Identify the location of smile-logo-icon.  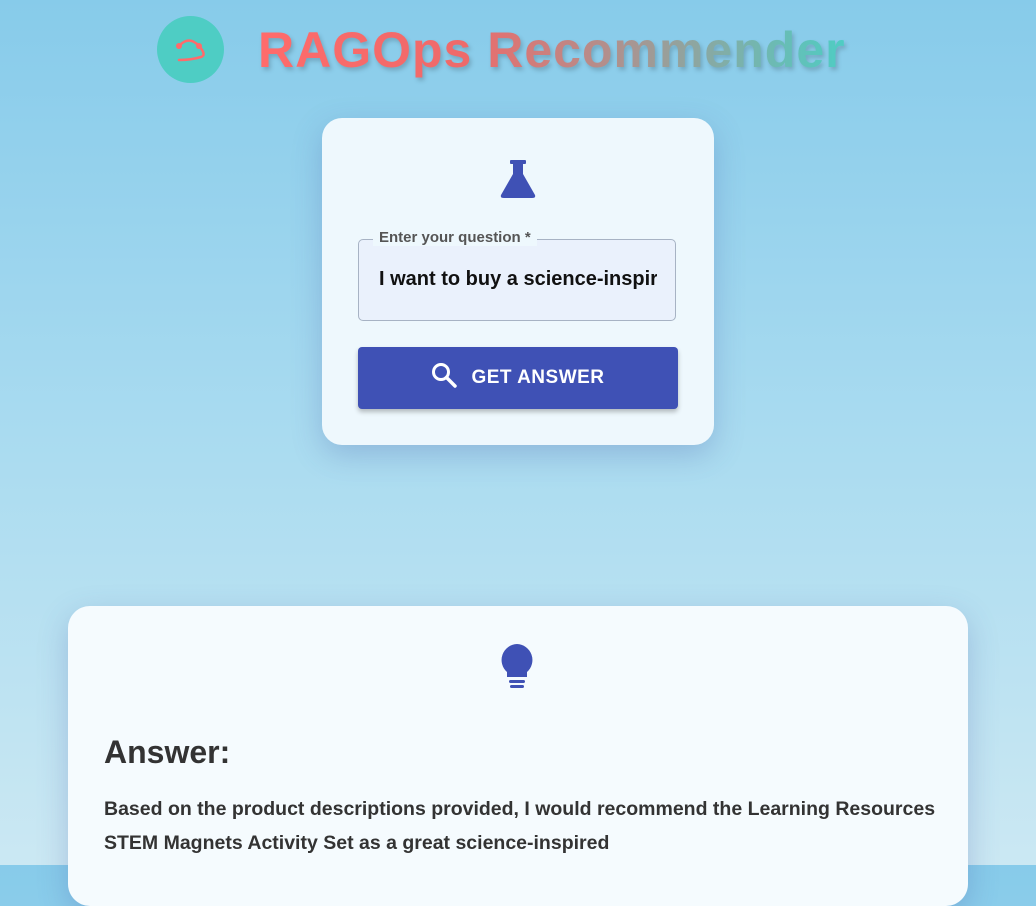
(190, 49).